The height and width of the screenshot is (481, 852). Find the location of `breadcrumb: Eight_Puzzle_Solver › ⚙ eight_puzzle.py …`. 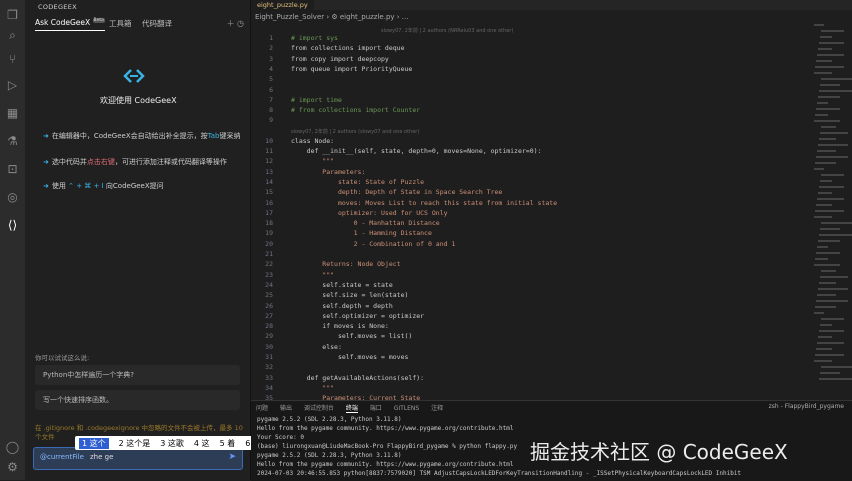

breadcrumb: Eight_Puzzle_Solver › ⚙ eight_puzzle.py … is located at coordinates (331, 17).